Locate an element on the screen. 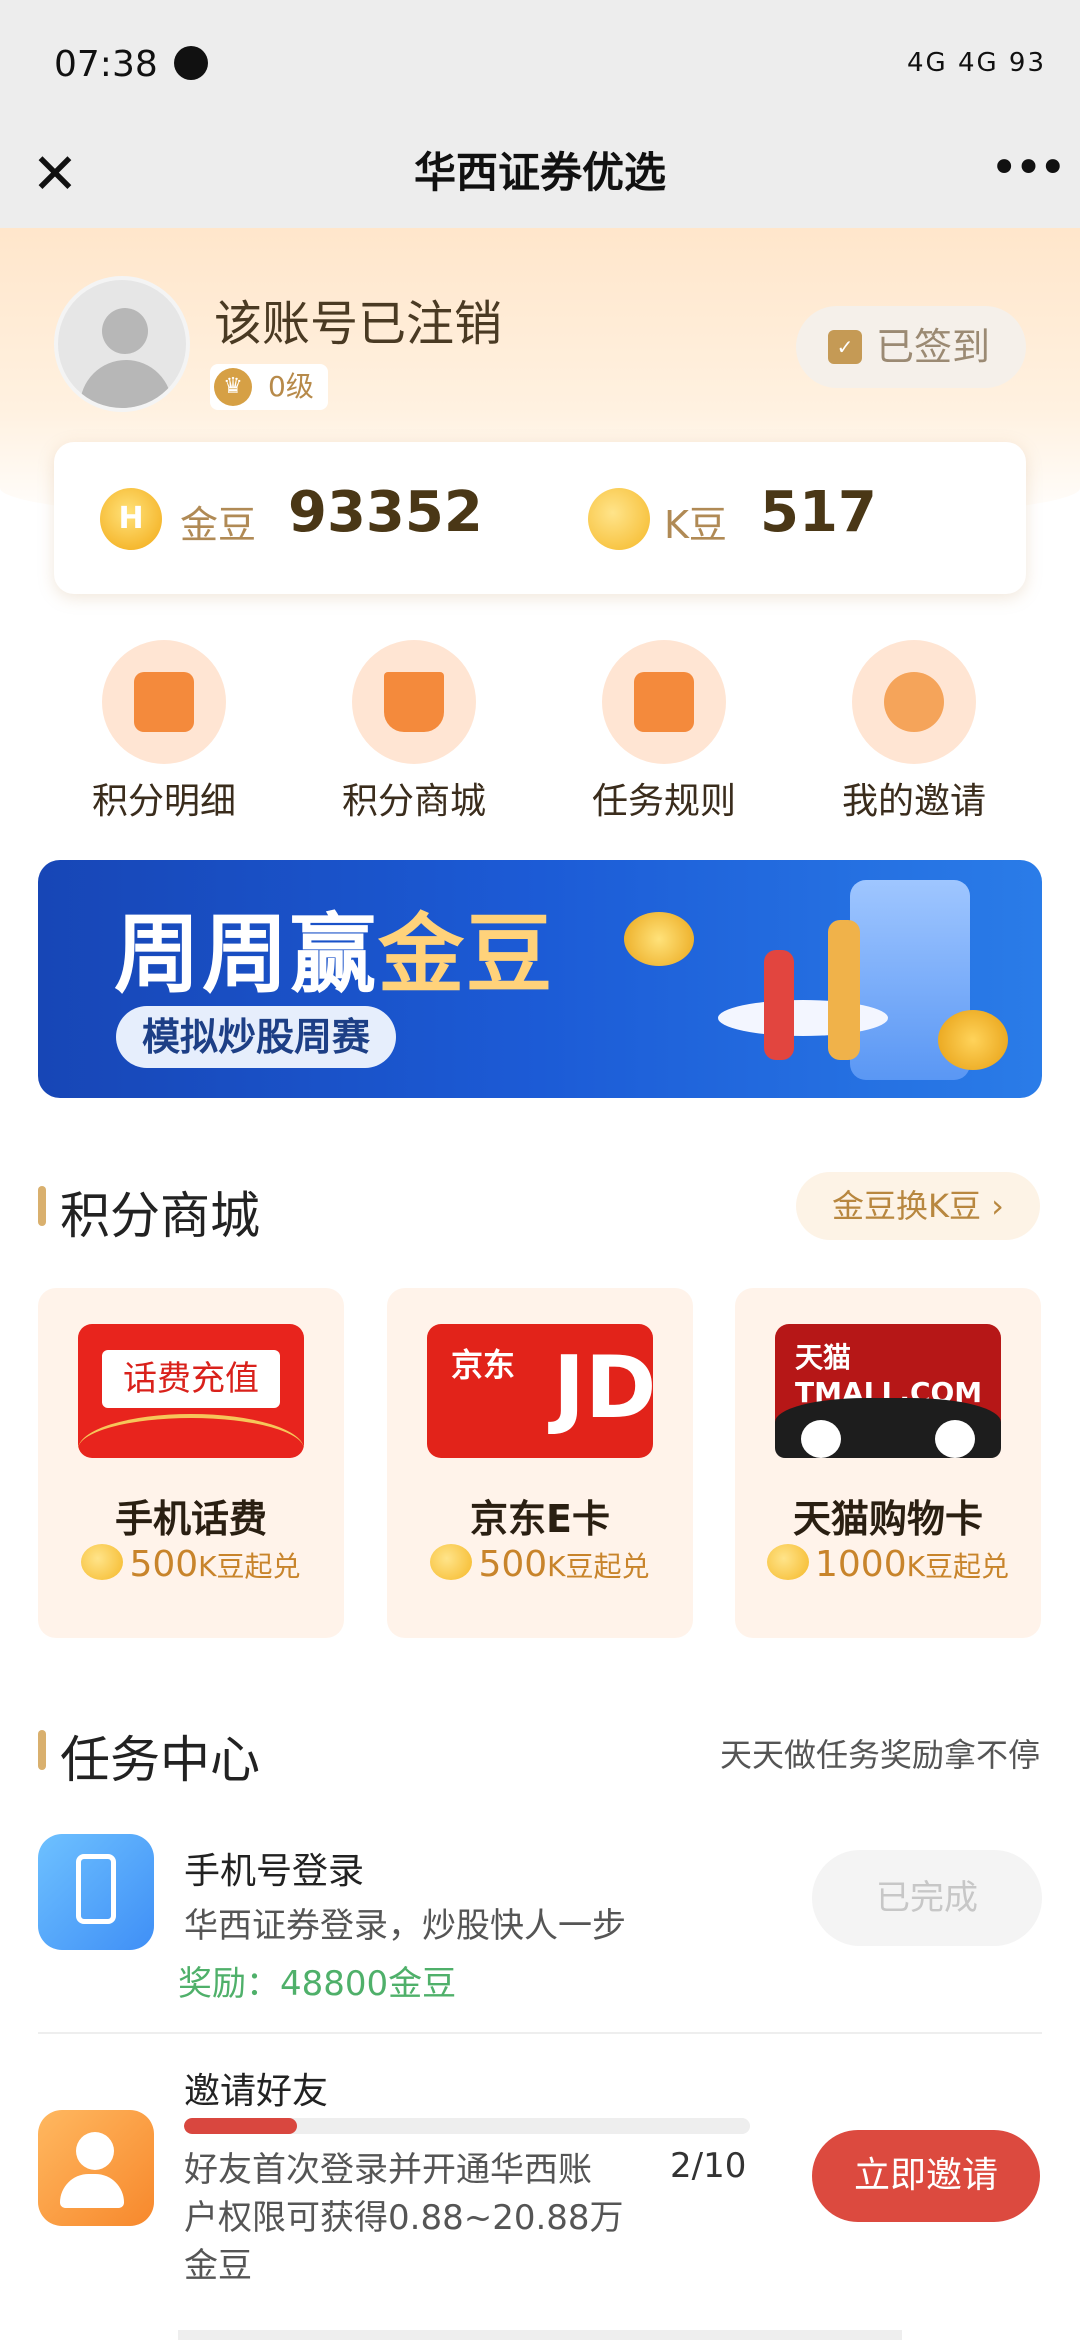  phone-login-icon is located at coordinates (96, 1892).